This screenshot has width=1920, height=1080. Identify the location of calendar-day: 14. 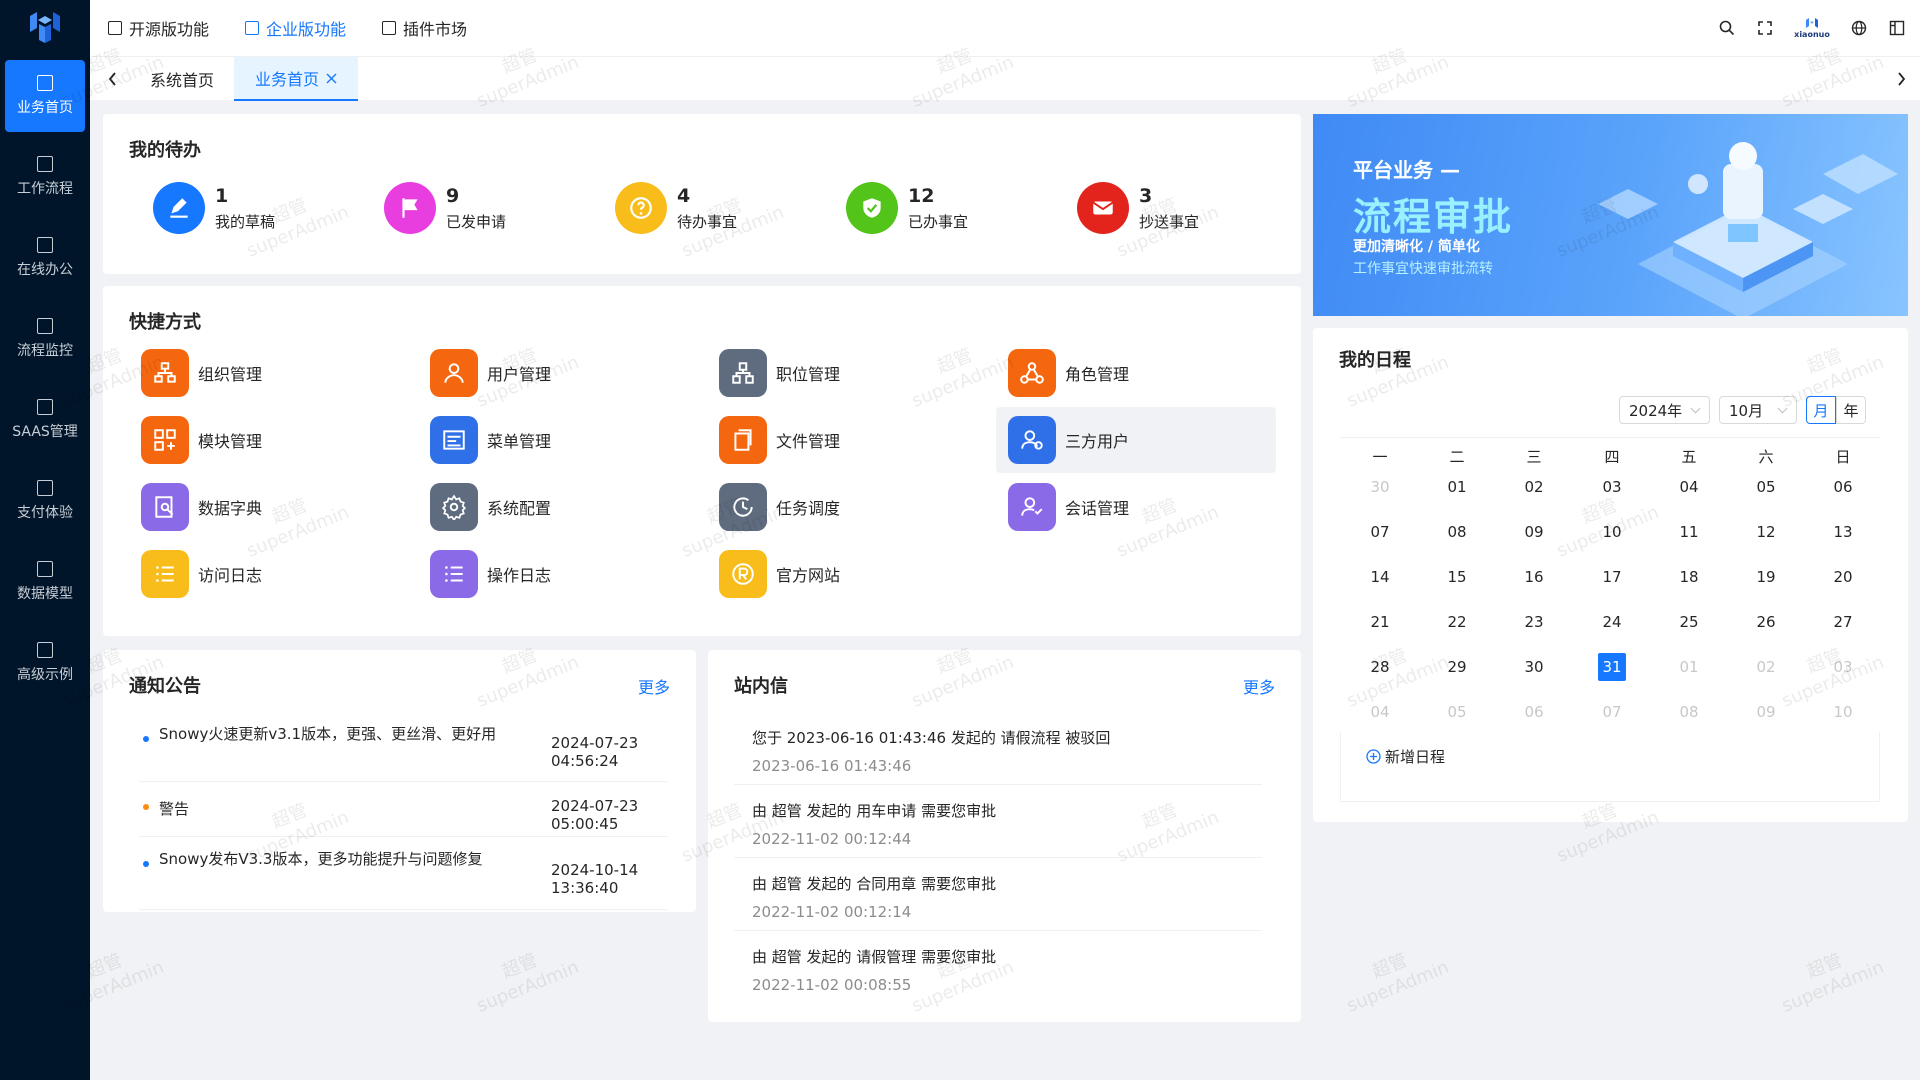
(1380, 577).